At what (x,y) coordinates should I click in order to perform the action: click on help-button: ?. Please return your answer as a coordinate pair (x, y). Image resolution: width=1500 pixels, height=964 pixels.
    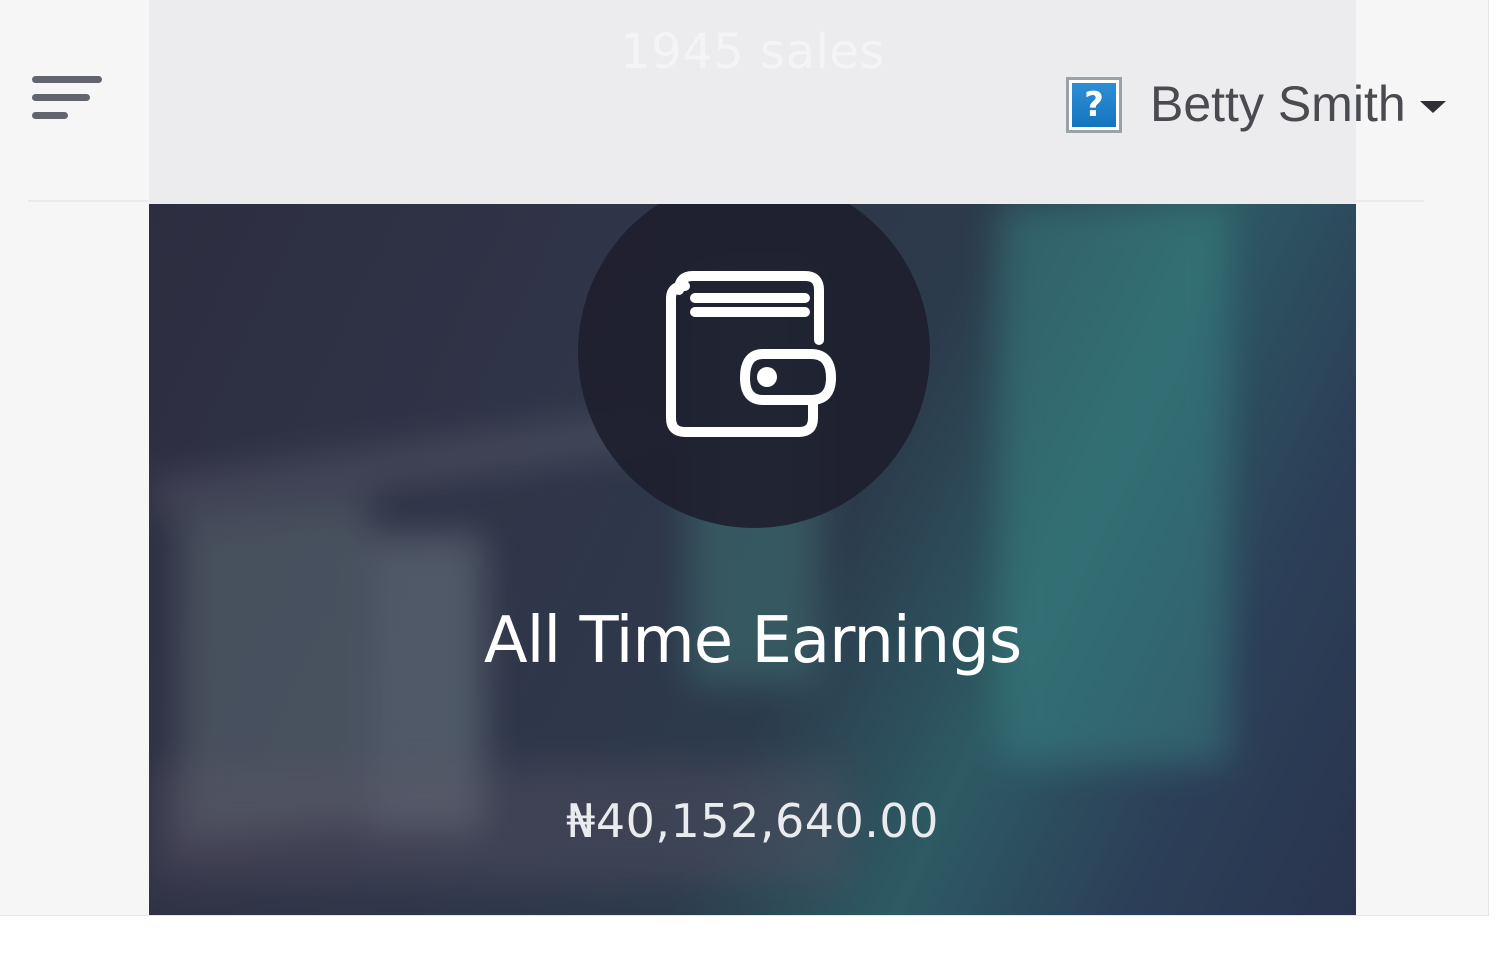
    Looking at the image, I should click on (1094, 105).